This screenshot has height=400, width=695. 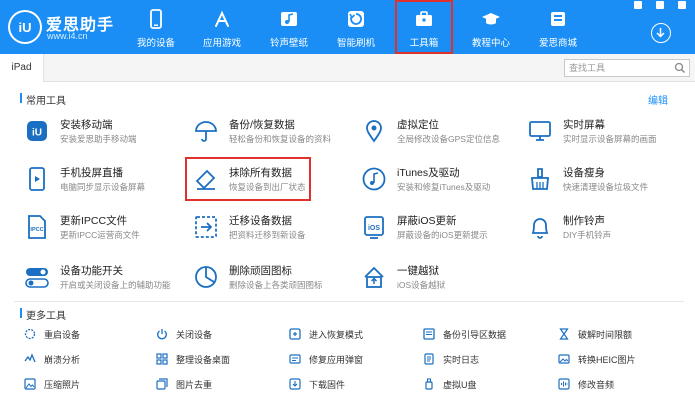 What do you see at coordinates (67, 36) in the screenshot?
I see `app-url: www.i4.cn` at bounding box center [67, 36].